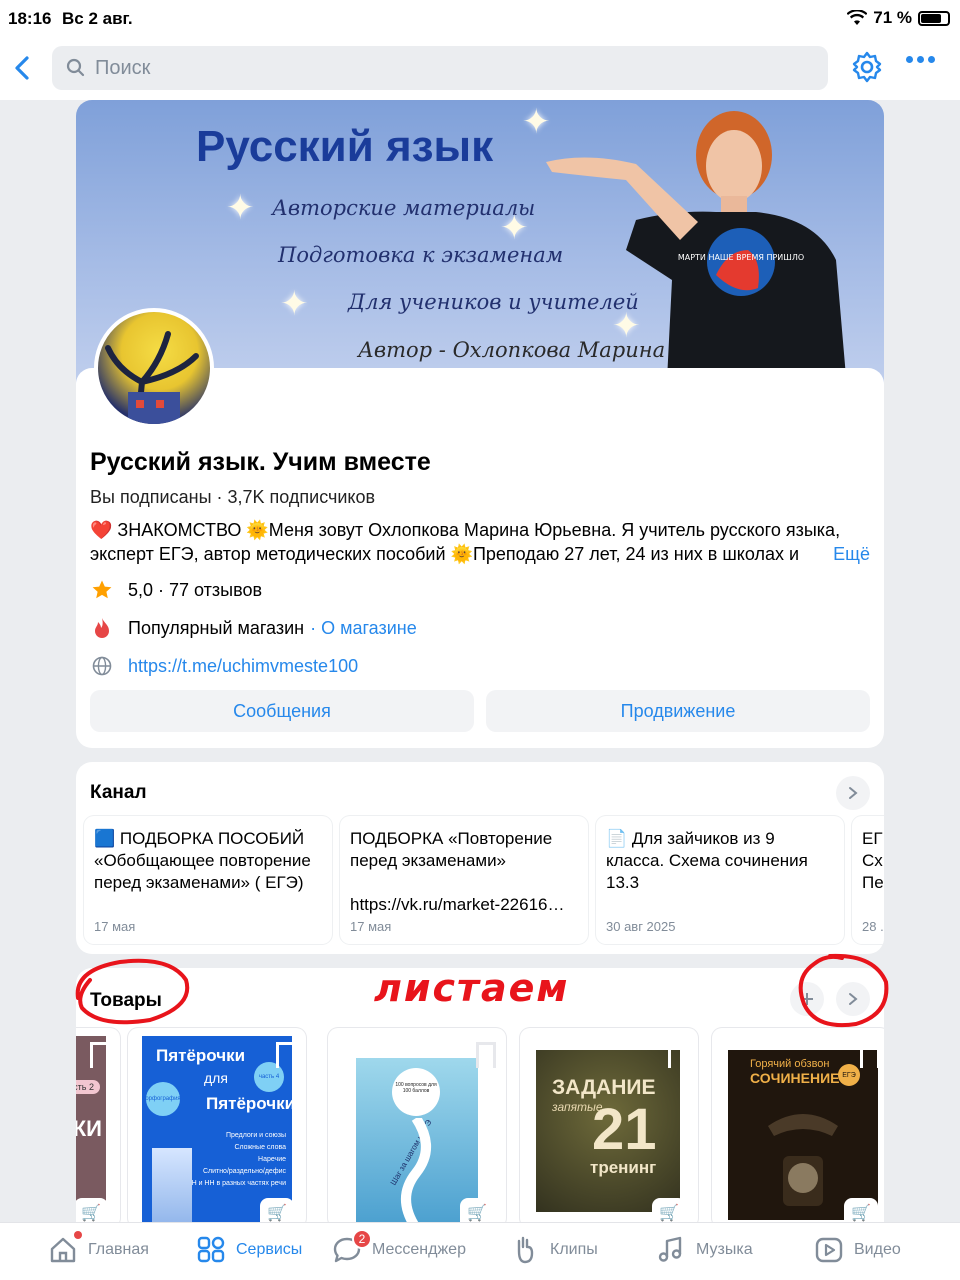 Image resolution: width=960 pixels, height=1280 pixels. What do you see at coordinates (873, 860) in the screenshot?
I see `post-text: ЕГ Сх Пе` at bounding box center [873, 860].